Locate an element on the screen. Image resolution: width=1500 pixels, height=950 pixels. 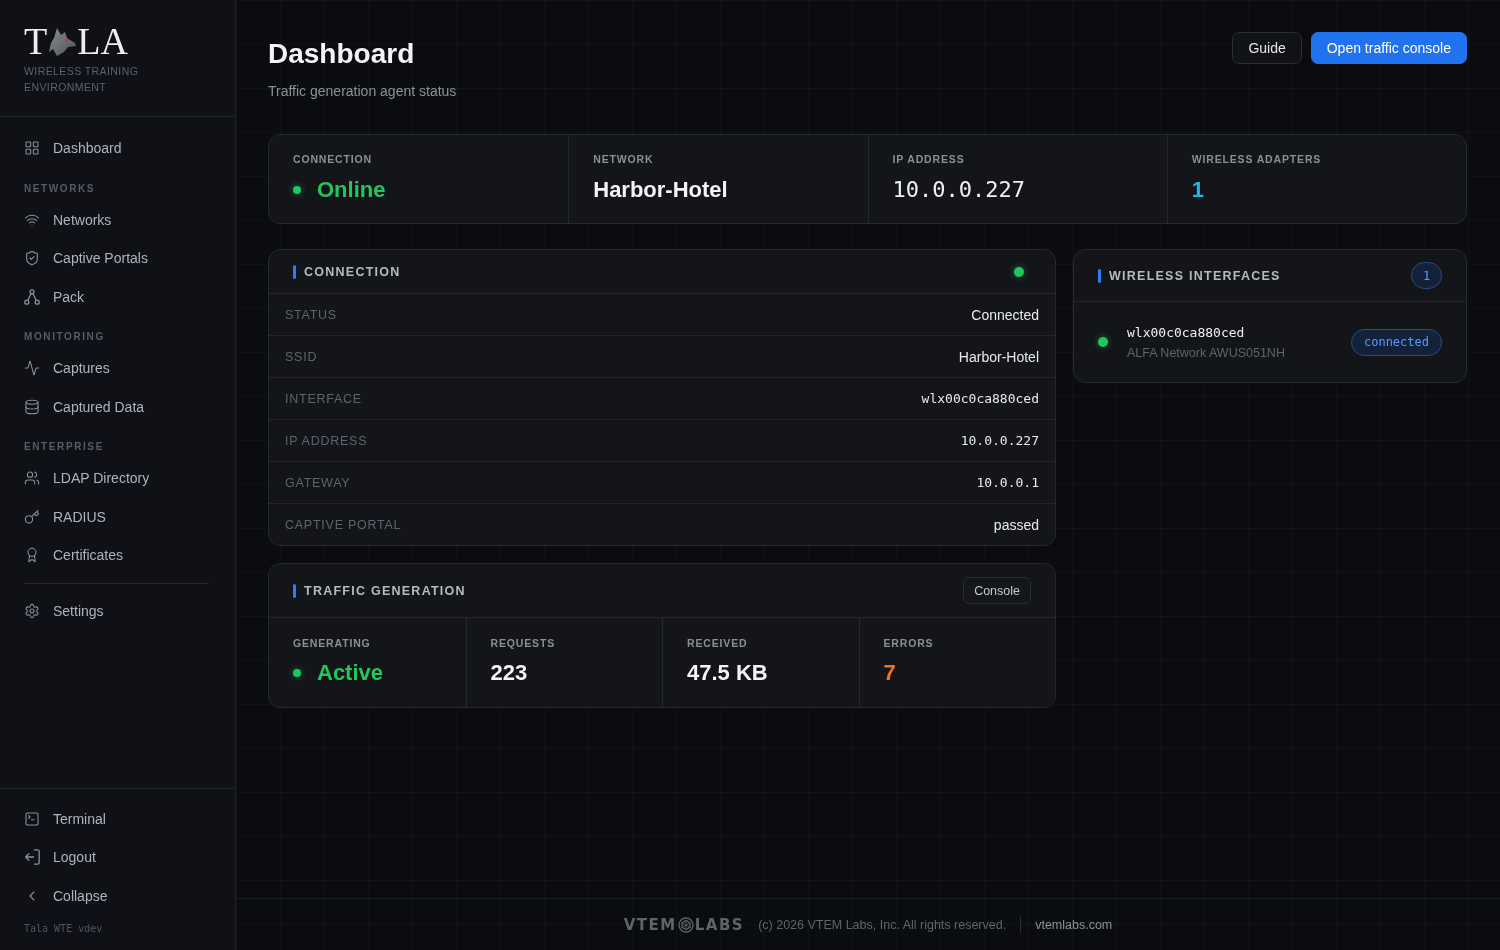
pulse-line-icon is located at coordinates (32, 368).